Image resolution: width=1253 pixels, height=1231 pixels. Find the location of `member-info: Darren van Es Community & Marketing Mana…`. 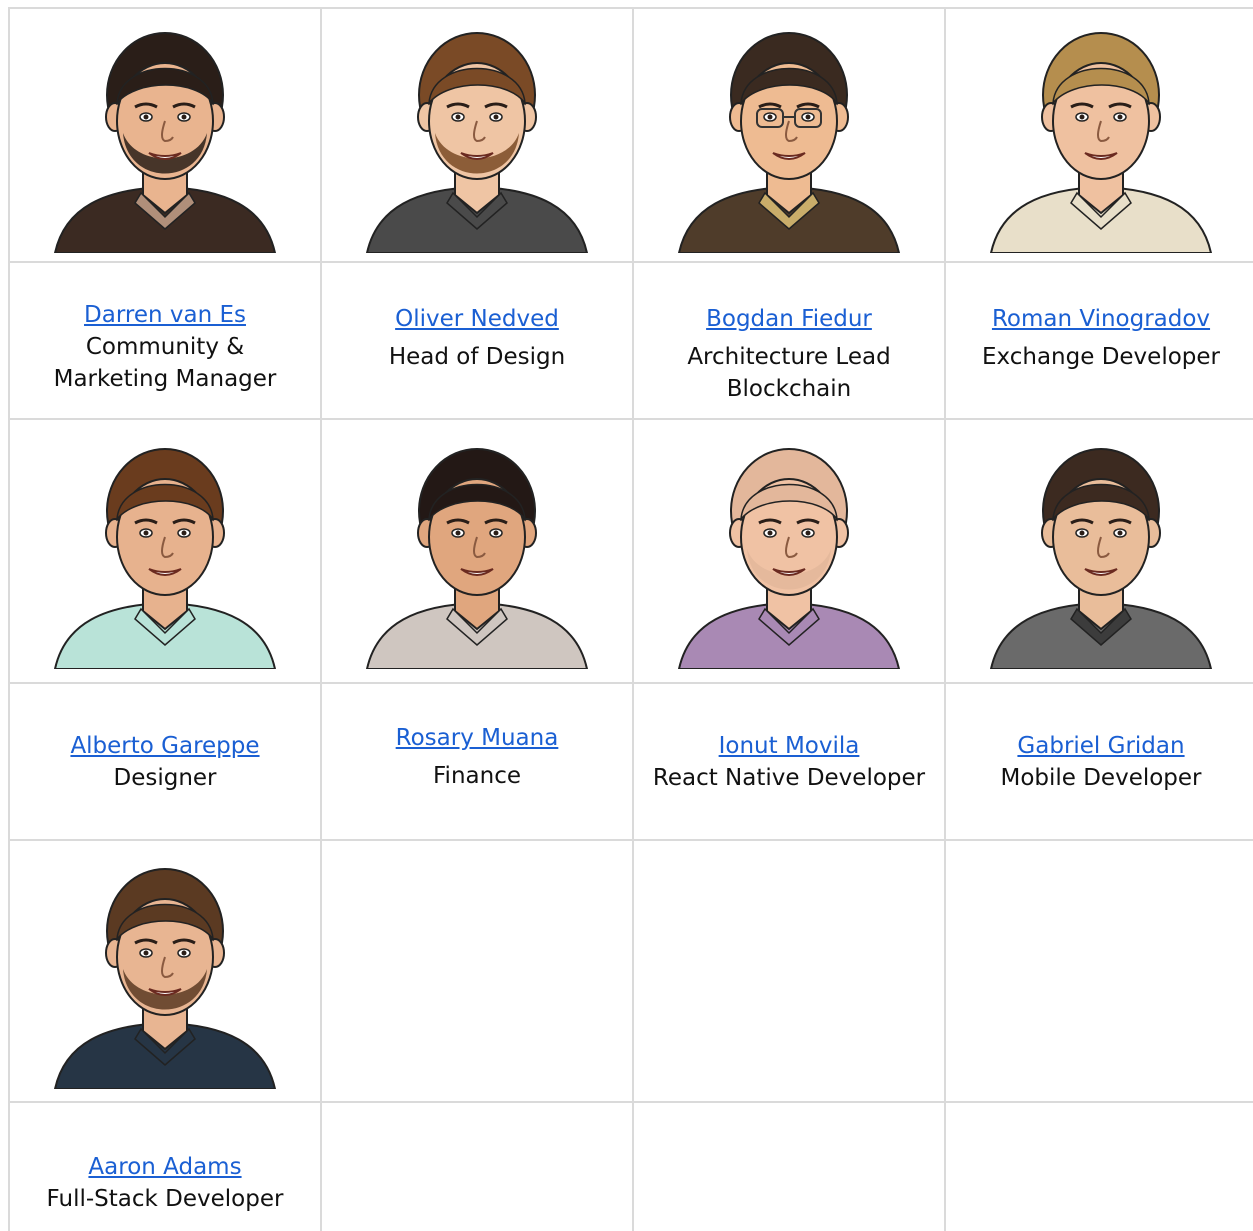

member-info: Darren van Es Community & Marketing Mana… is located at coordinates (164, 339).